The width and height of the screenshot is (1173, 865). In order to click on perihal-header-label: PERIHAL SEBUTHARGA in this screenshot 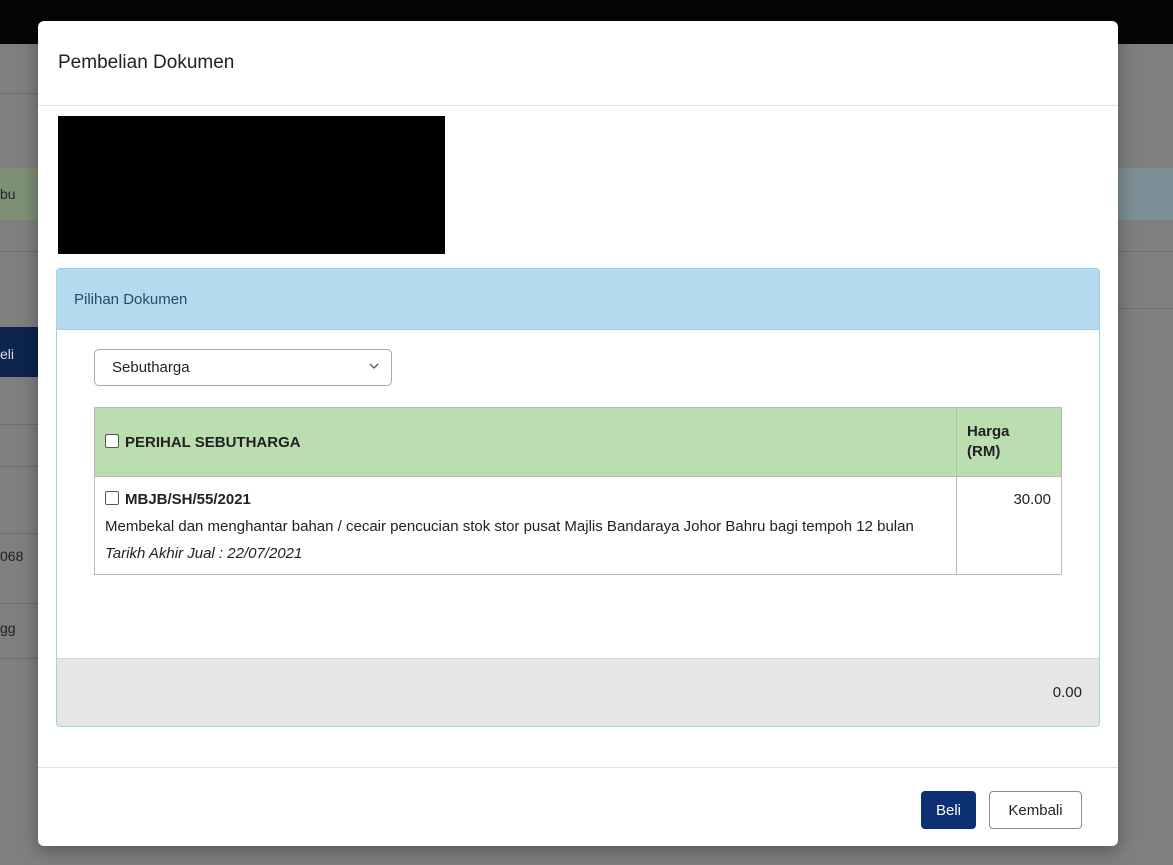, I will do `click(213, 442)`.